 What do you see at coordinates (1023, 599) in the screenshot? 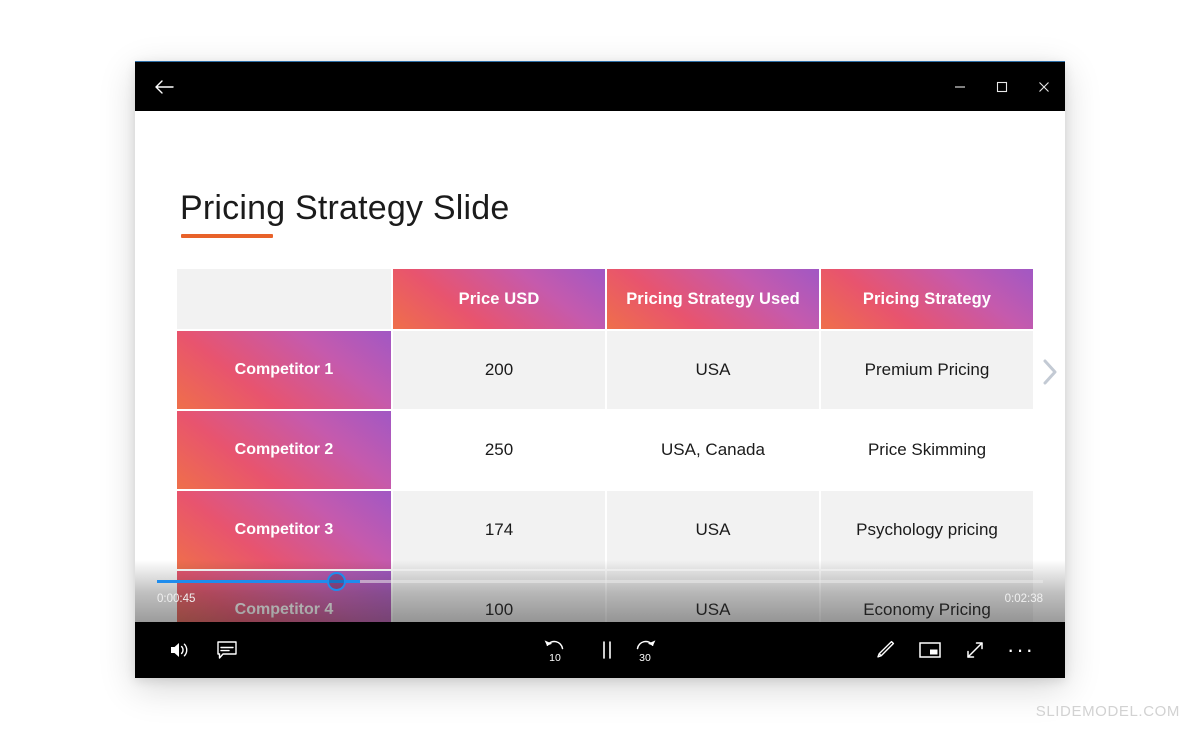
I see `total-time-label: 0:02:38` at bounding box center [1023, 599].